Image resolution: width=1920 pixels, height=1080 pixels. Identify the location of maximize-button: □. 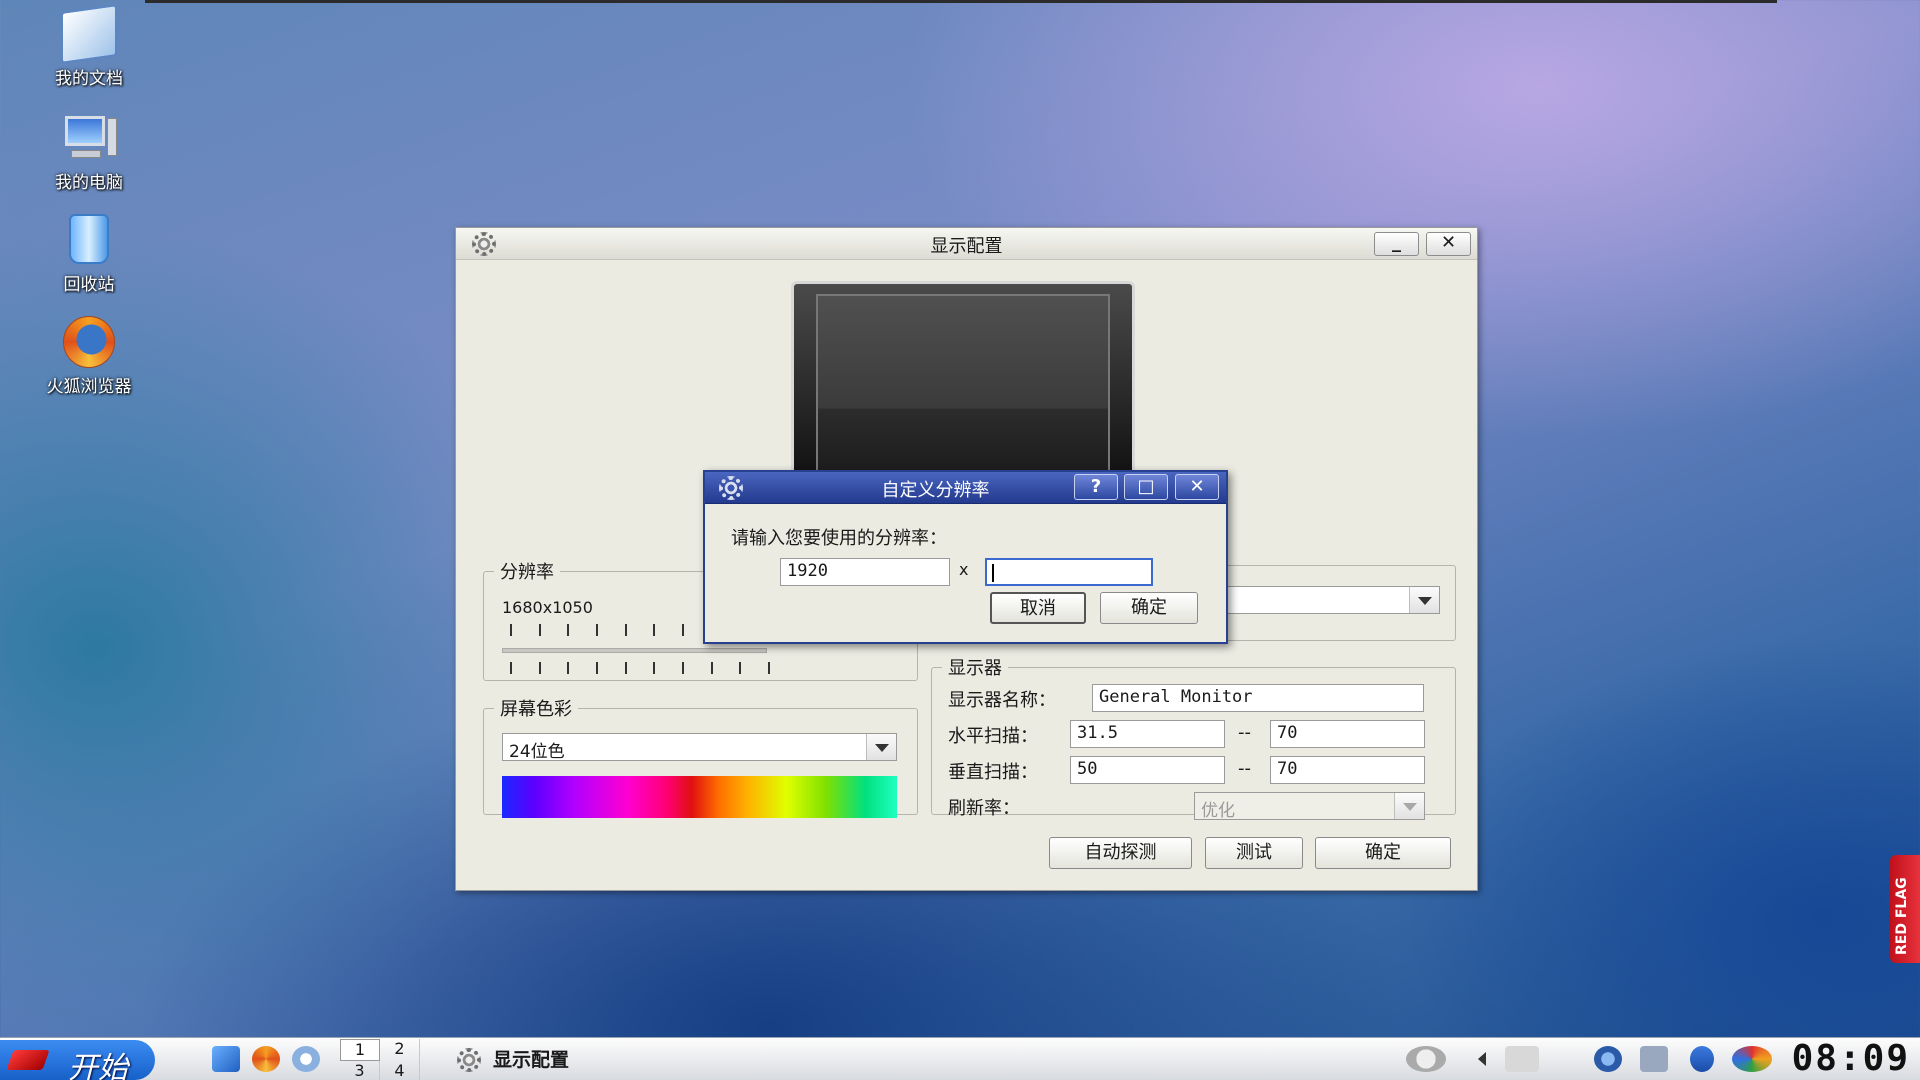
(1146, 487).